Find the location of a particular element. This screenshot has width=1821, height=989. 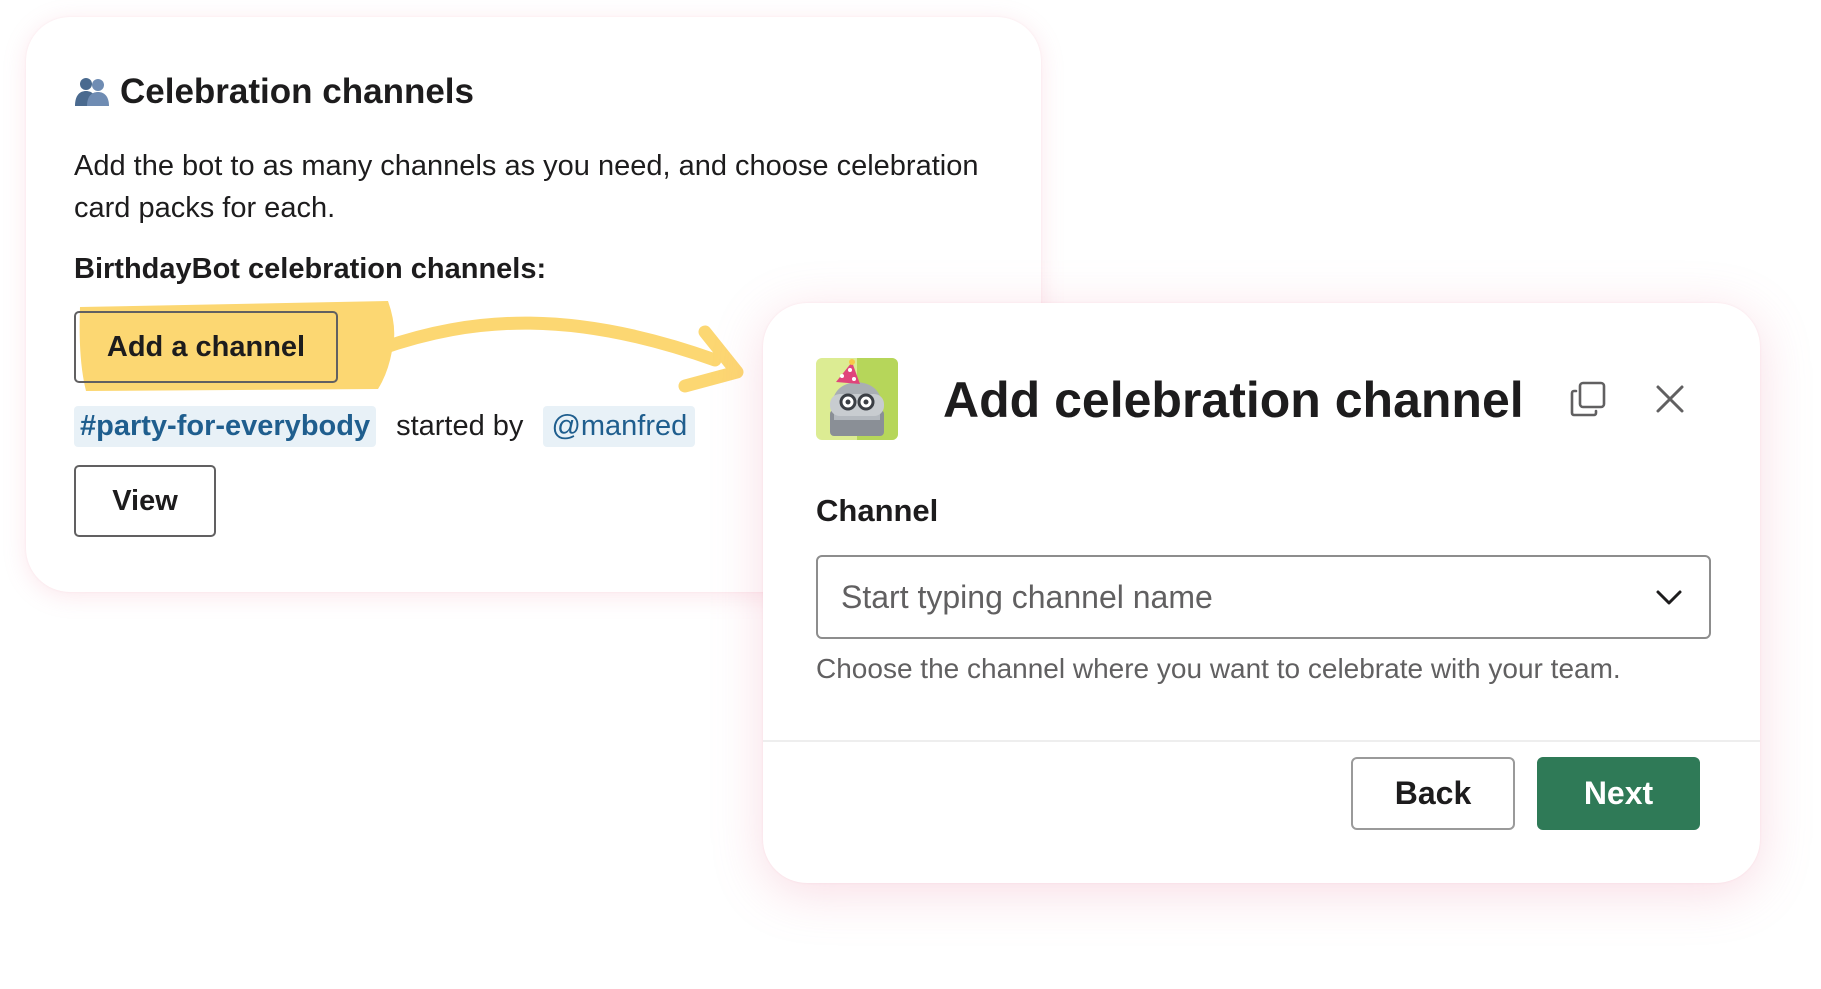

modal-title: Add celebration channel is located at coordinates (1233, 400).